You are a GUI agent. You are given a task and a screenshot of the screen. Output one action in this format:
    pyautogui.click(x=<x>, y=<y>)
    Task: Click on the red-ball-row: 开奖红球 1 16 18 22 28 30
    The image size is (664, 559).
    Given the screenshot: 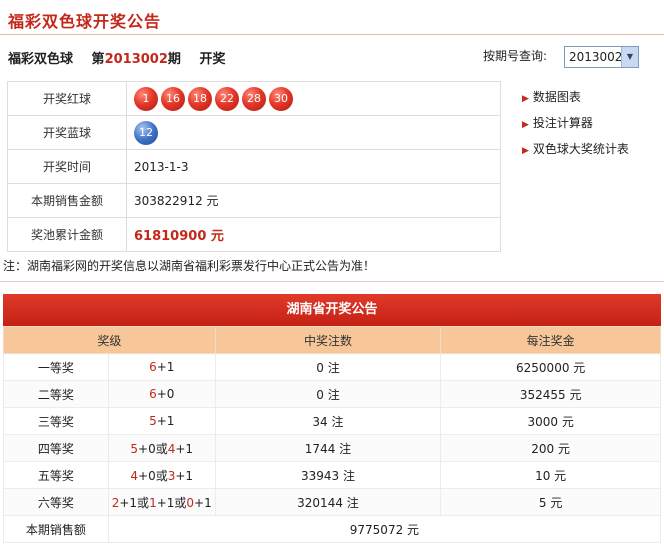 What is the action you would take?
    pyautogui.click(x=254, y=98)
    